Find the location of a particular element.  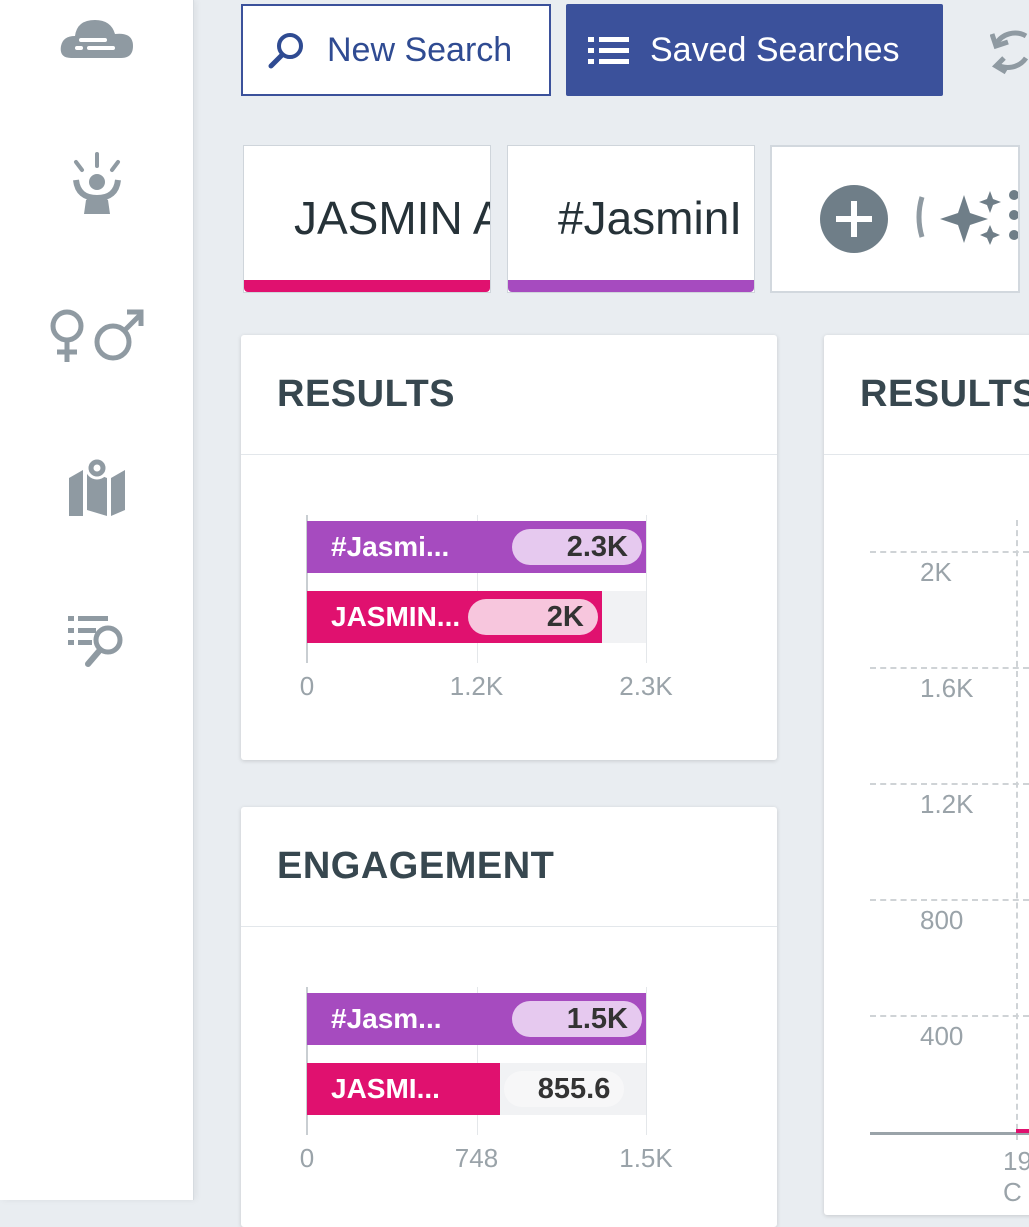

new-search-button: New Search is located at coordinates (396, 50).